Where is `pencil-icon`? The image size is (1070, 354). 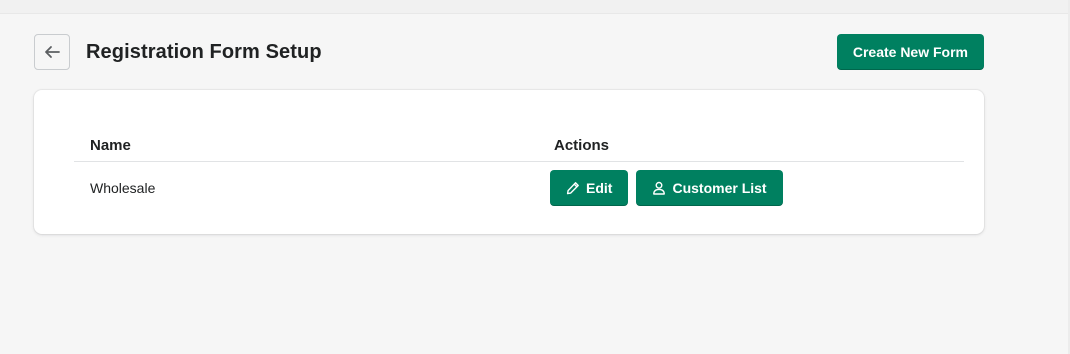
pencil-icon is located at coordinates (572, 188).